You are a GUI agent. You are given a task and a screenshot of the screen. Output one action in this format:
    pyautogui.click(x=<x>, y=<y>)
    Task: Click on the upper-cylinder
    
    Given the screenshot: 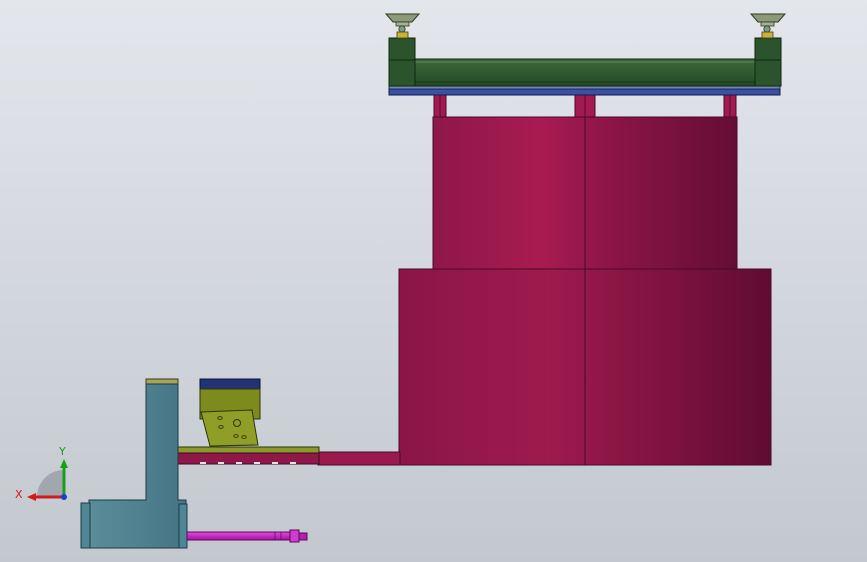 What is the action you would take?
    pyautogui.click(x=585, y=193)
    